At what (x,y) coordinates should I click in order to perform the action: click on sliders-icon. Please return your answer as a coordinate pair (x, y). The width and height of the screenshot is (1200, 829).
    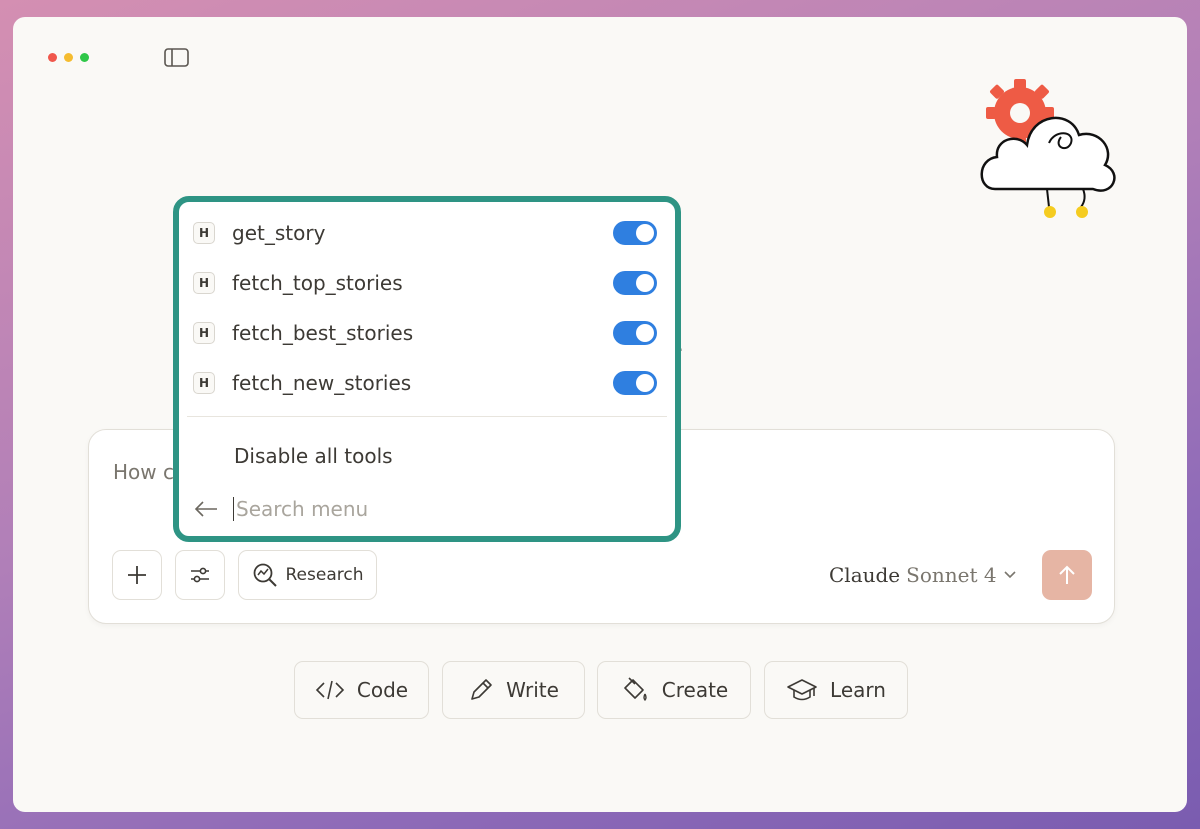
    Looking at the image, I should click on (200, 575).